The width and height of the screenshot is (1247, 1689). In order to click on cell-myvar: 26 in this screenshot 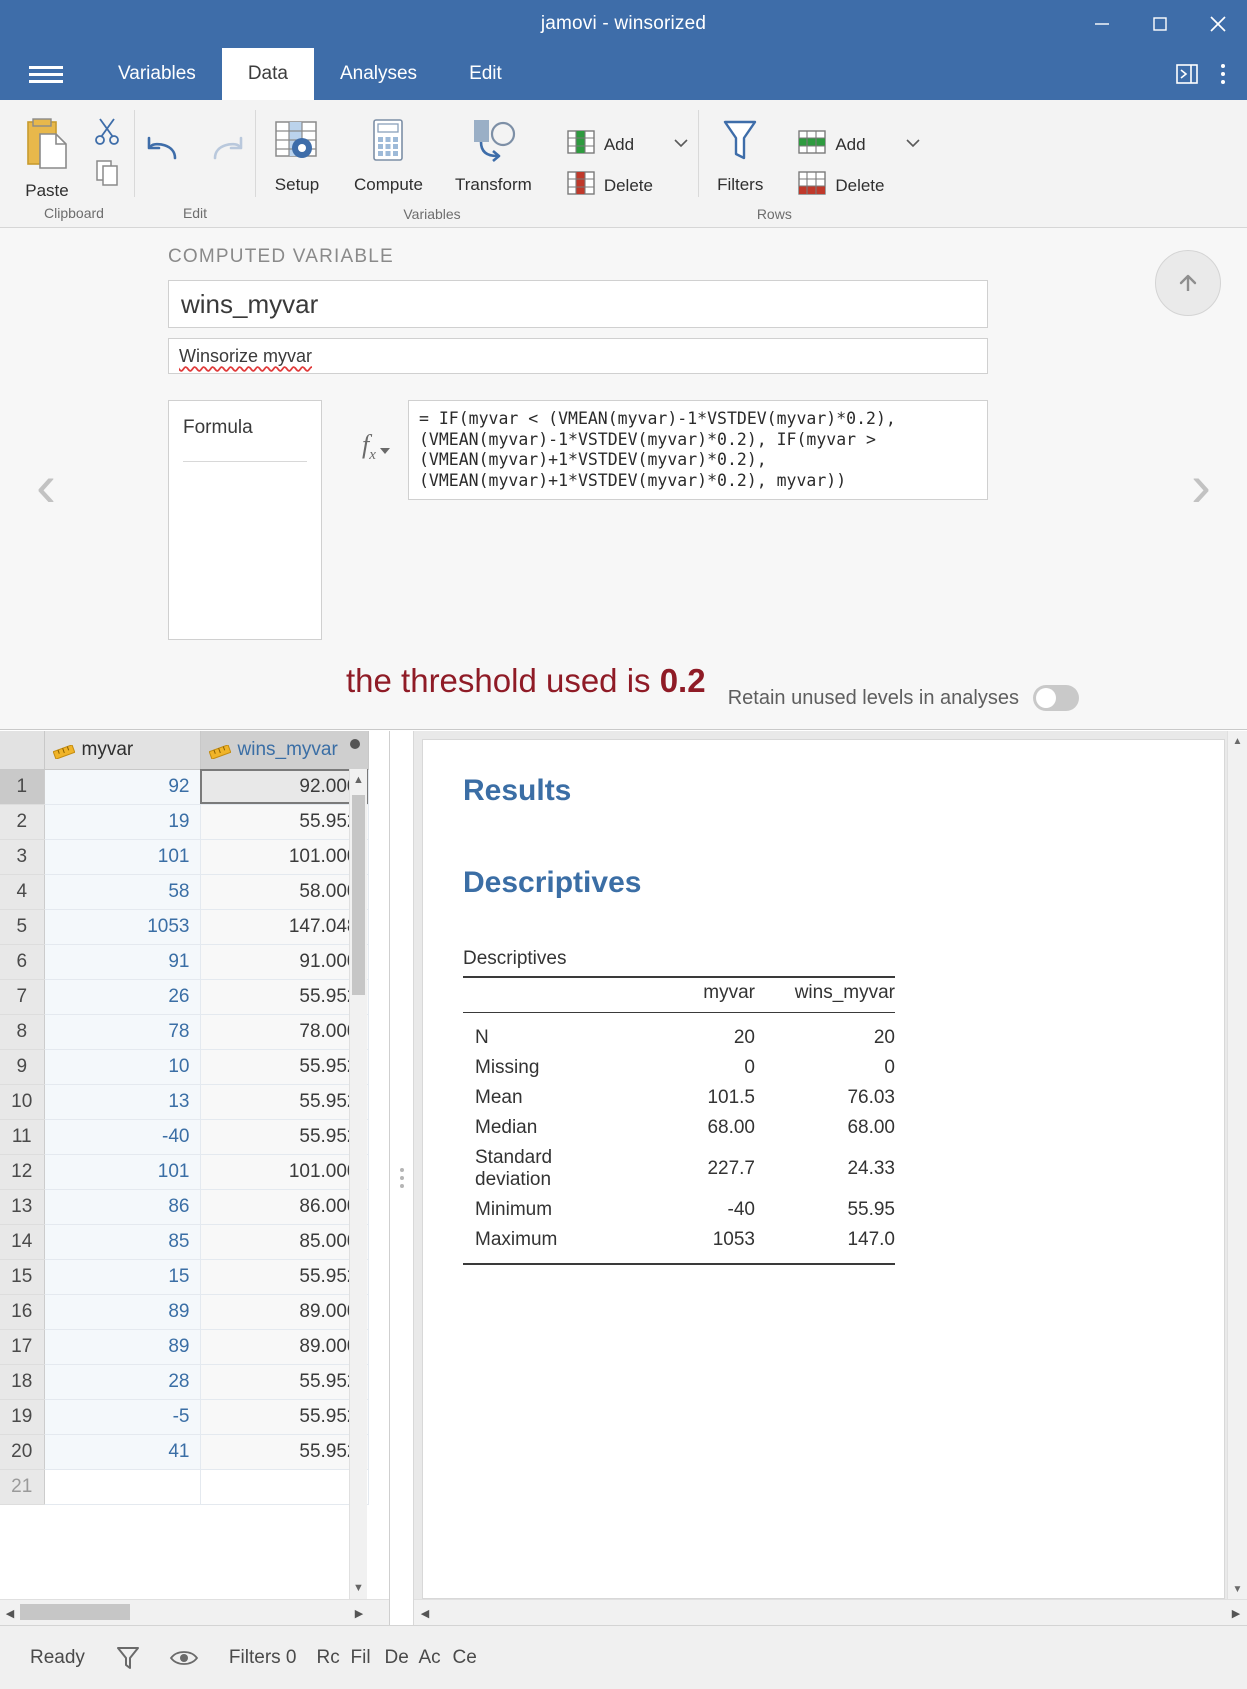, I will do `click(122, 997)`.